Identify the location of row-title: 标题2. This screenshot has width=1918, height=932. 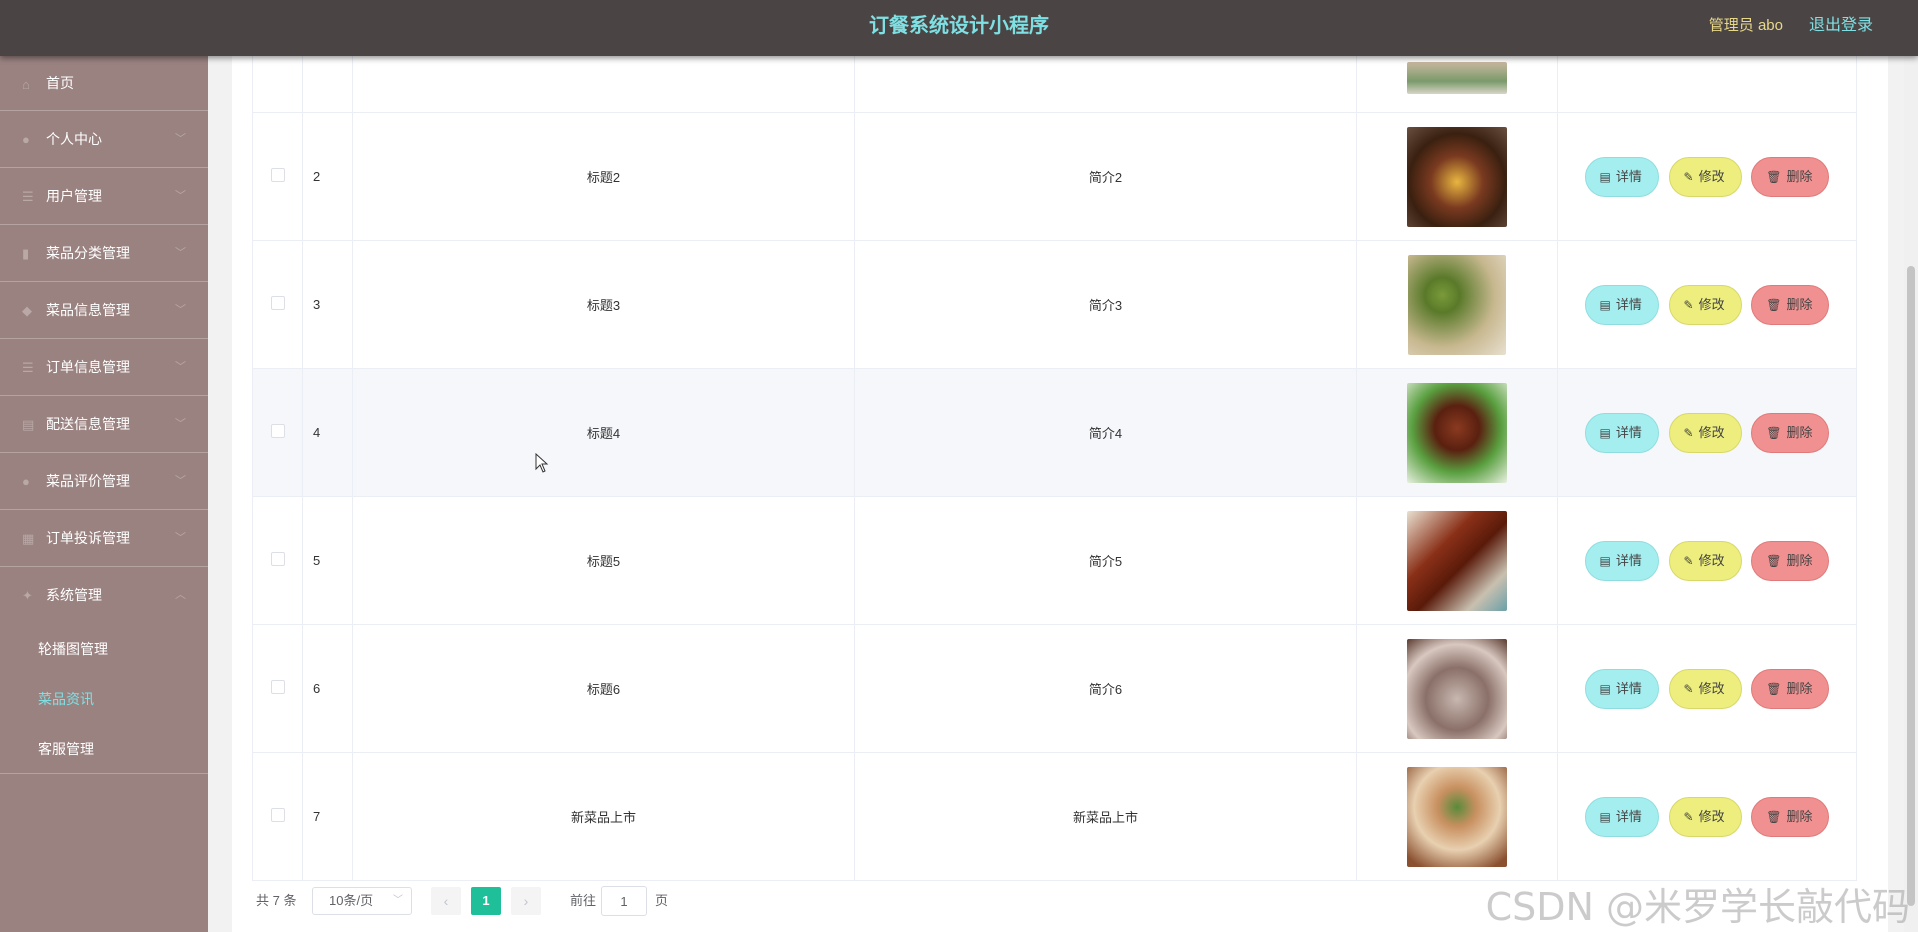
(603, 176).